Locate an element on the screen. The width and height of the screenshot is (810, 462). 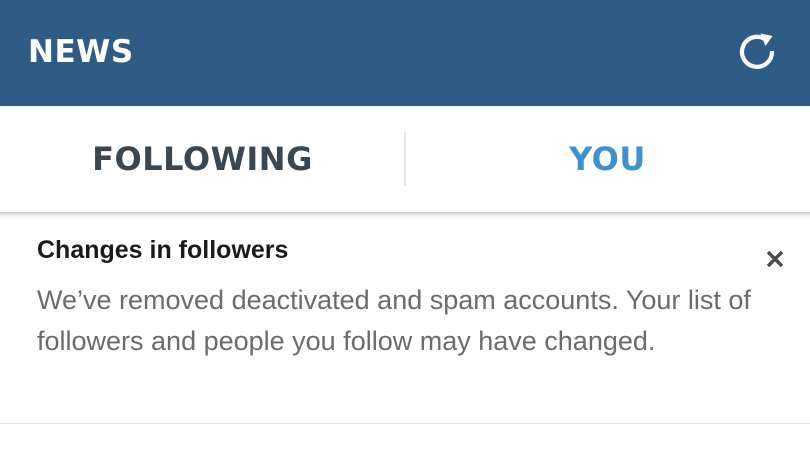
tab-divider is located at coordinates (405, 159).